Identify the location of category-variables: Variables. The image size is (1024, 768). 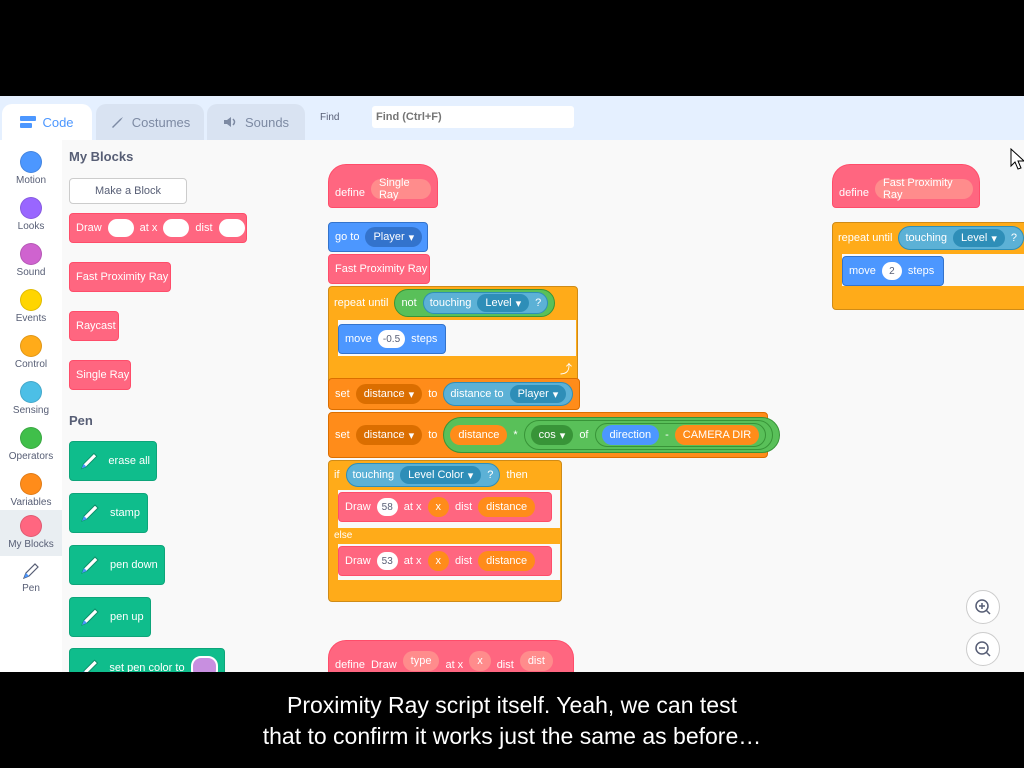
(31, 491).